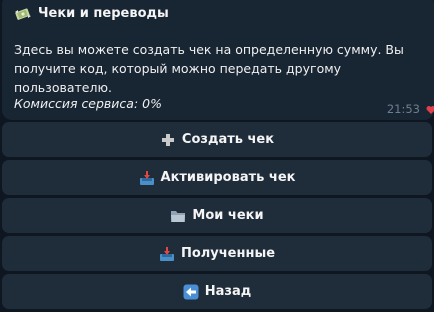 This screenshot has width=434, height=312. Describe the element at coordinates (23, 13) in the screenshot. I see `money-with-wings-icon` at that location.